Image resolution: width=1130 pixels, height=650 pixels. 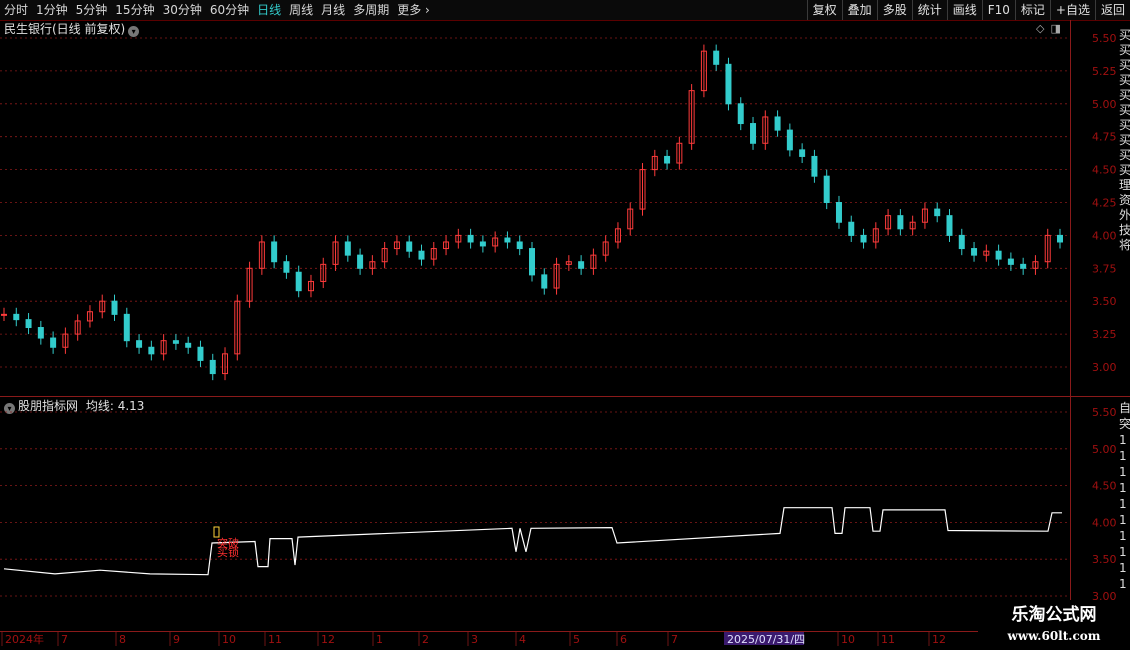 I want to click on x-axis-label: 8, so click(x=122, y=639).